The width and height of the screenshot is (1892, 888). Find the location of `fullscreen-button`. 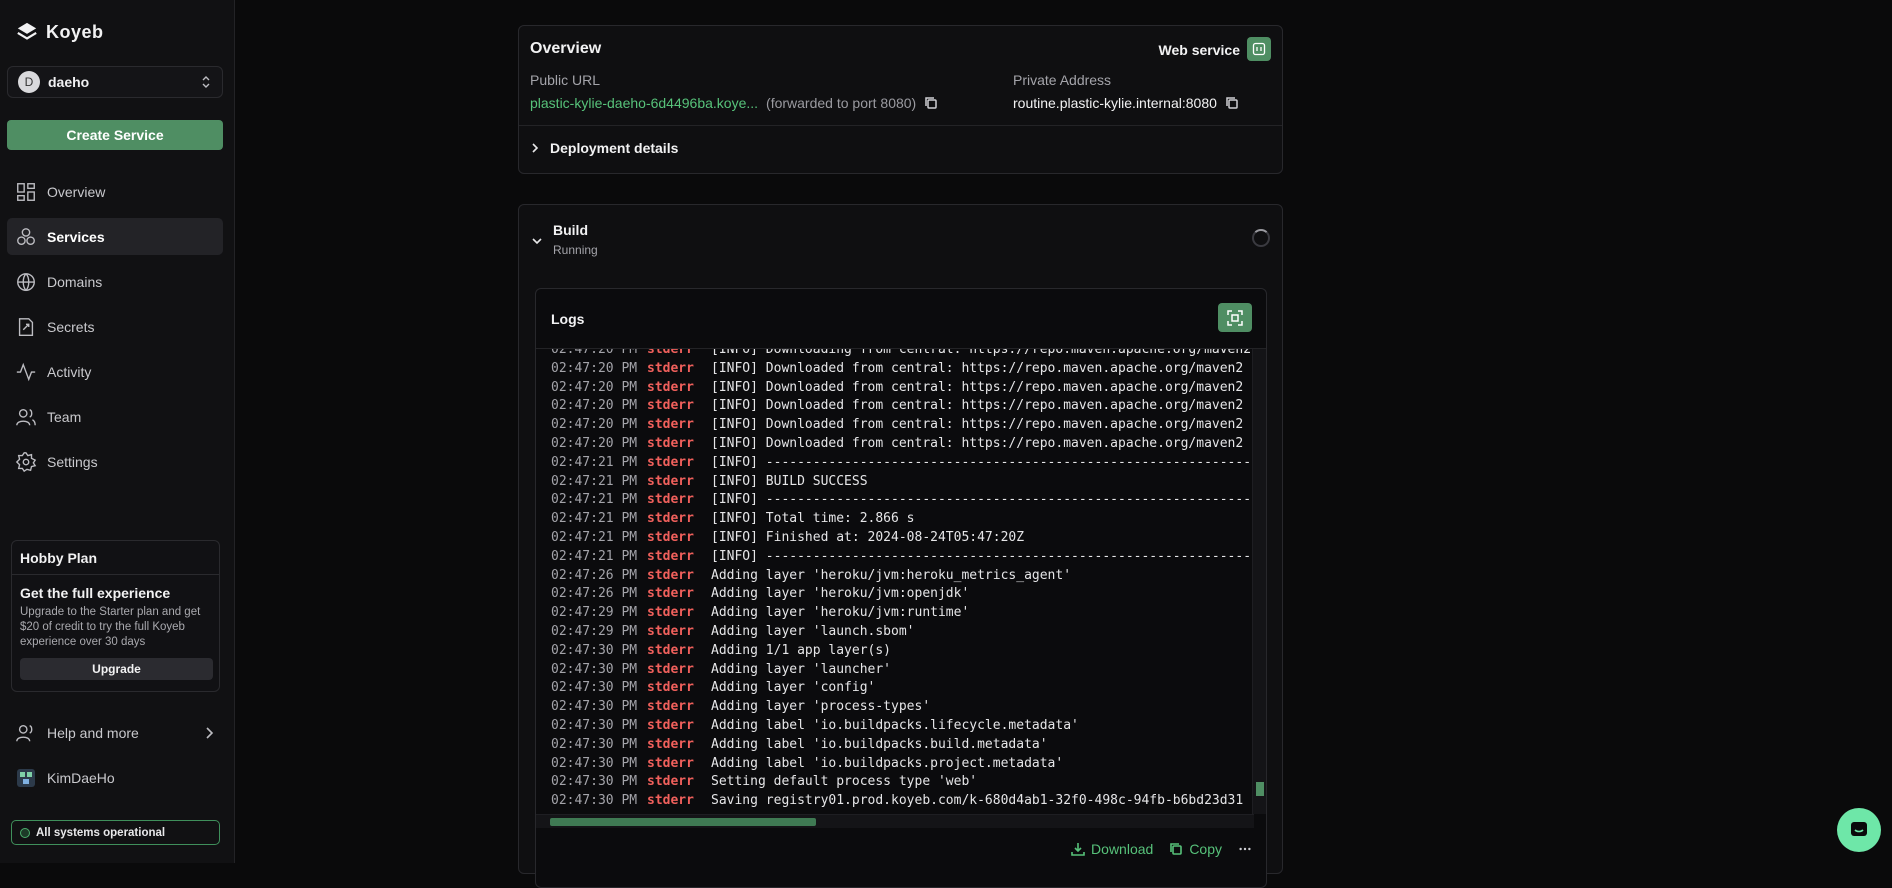

fullscreen-button is located at coordinates (1235, 317).